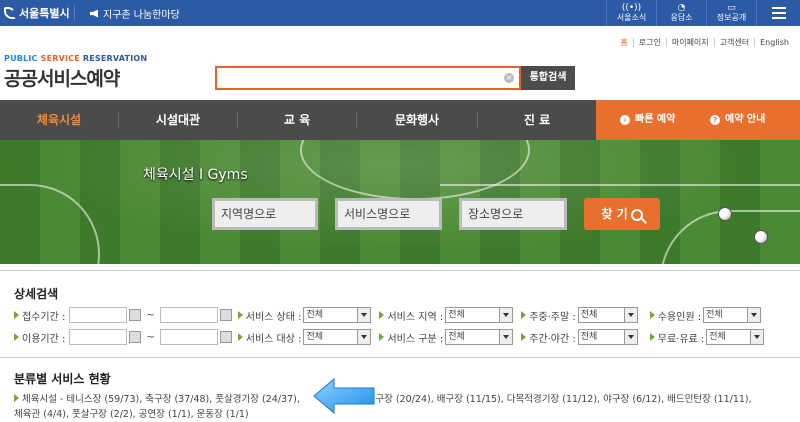 The image size is (800, 422). Describe the element at coordinates (479, 337) in the screenshot. I see `service-type-select: 전체` at that location.